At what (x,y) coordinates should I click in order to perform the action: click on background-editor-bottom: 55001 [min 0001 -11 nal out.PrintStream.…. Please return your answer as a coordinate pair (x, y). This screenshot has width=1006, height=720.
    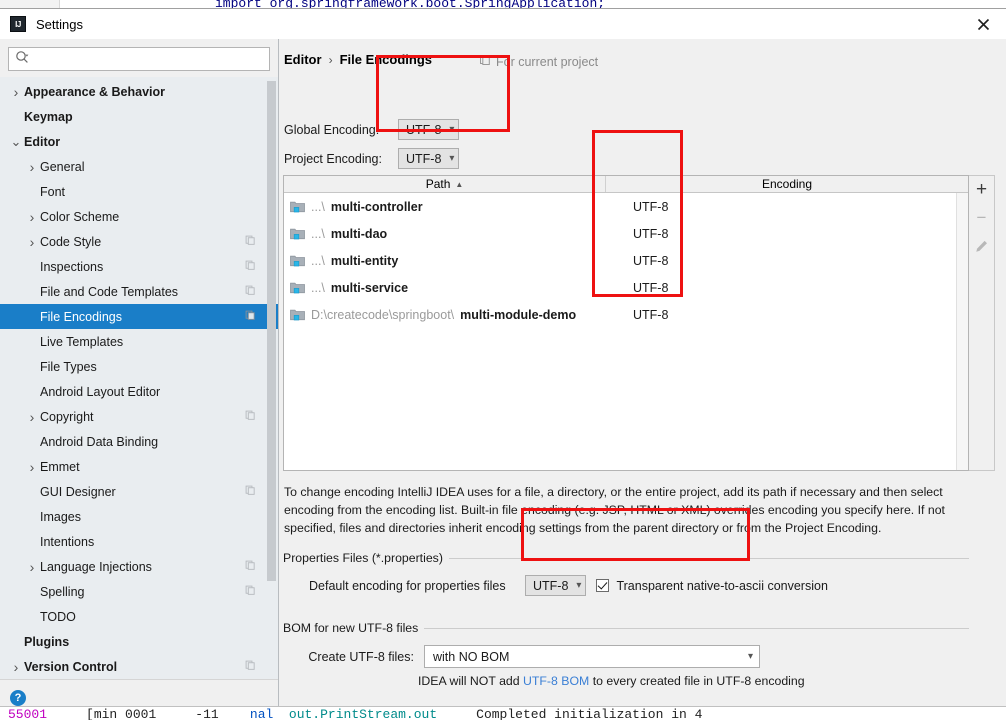
    Looking at the image, I should click on (503, 713).